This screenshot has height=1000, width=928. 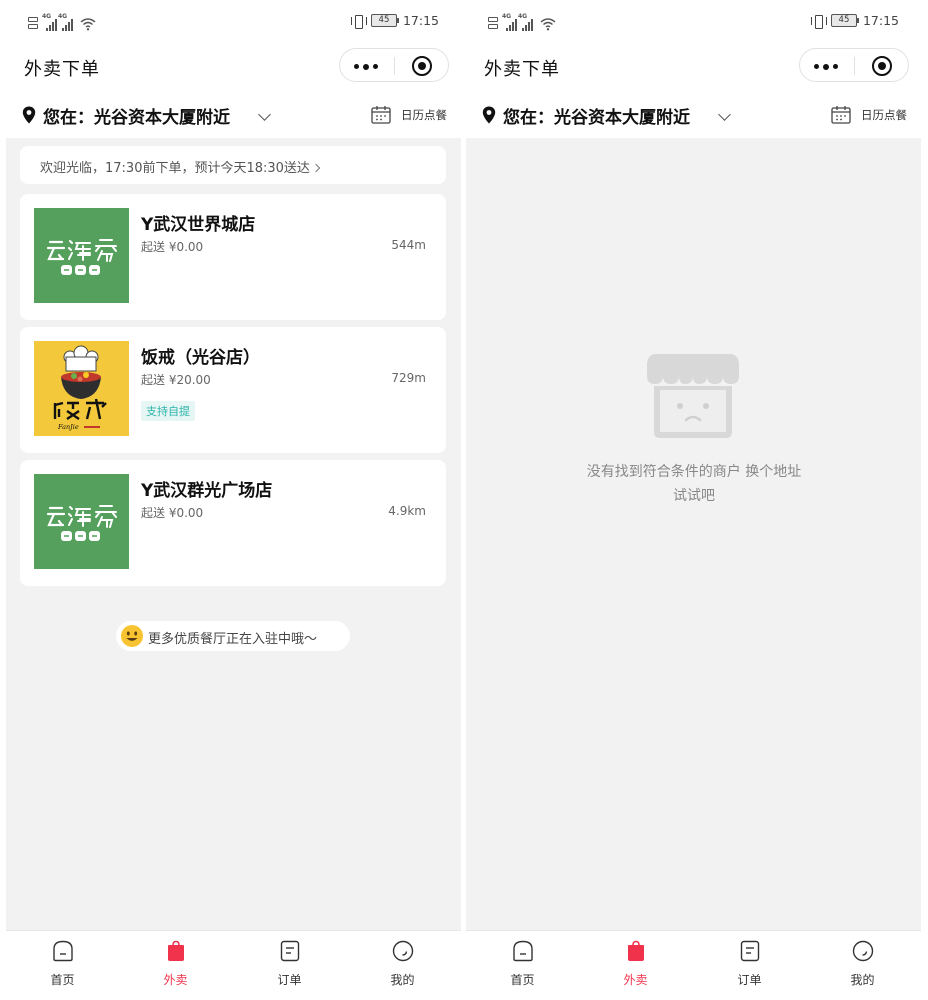 What do you see at coordinates (854, 66) in the screenshot?
I see `capsule-divider` at bounding box center [854, 66].